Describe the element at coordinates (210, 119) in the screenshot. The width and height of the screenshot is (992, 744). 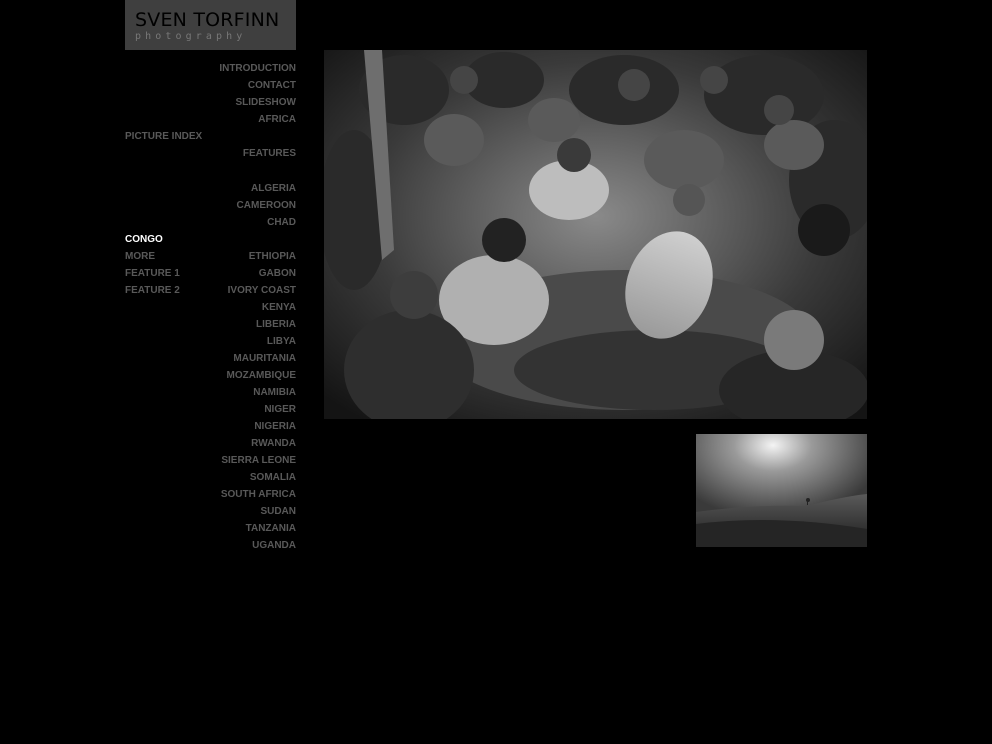
I see `nav-africa: AFRICA` at that location.